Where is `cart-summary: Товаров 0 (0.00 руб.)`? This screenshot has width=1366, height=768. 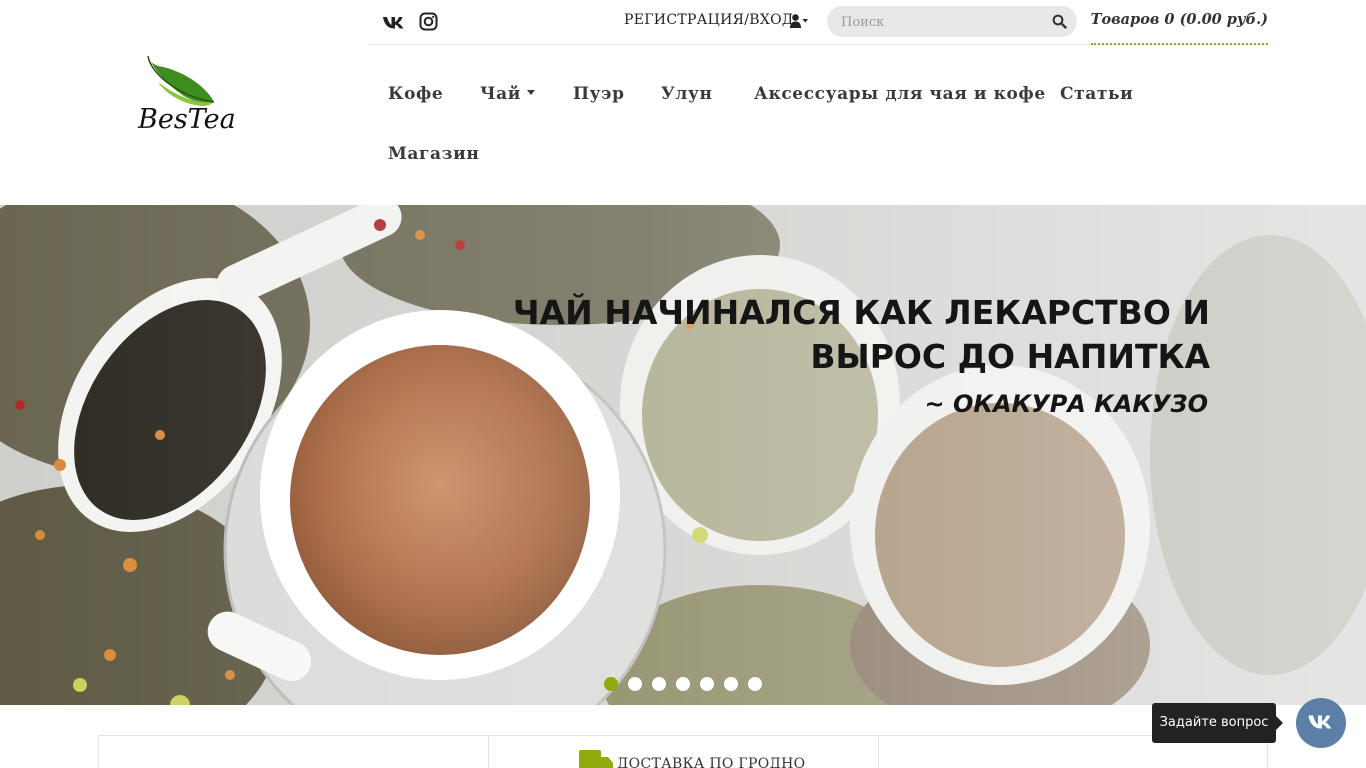
cart-summary: Товаров 0 (0.00 руб.) is located at coordinates (1179, 19).